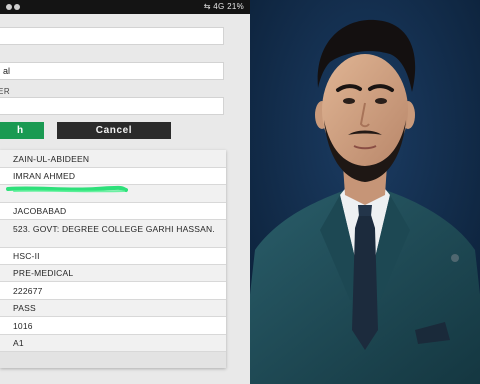 This screenshot has height=384, width=480. Describe the element at coordinates (113, 343) in the screenshot. I see `result-row: A1` at that location.